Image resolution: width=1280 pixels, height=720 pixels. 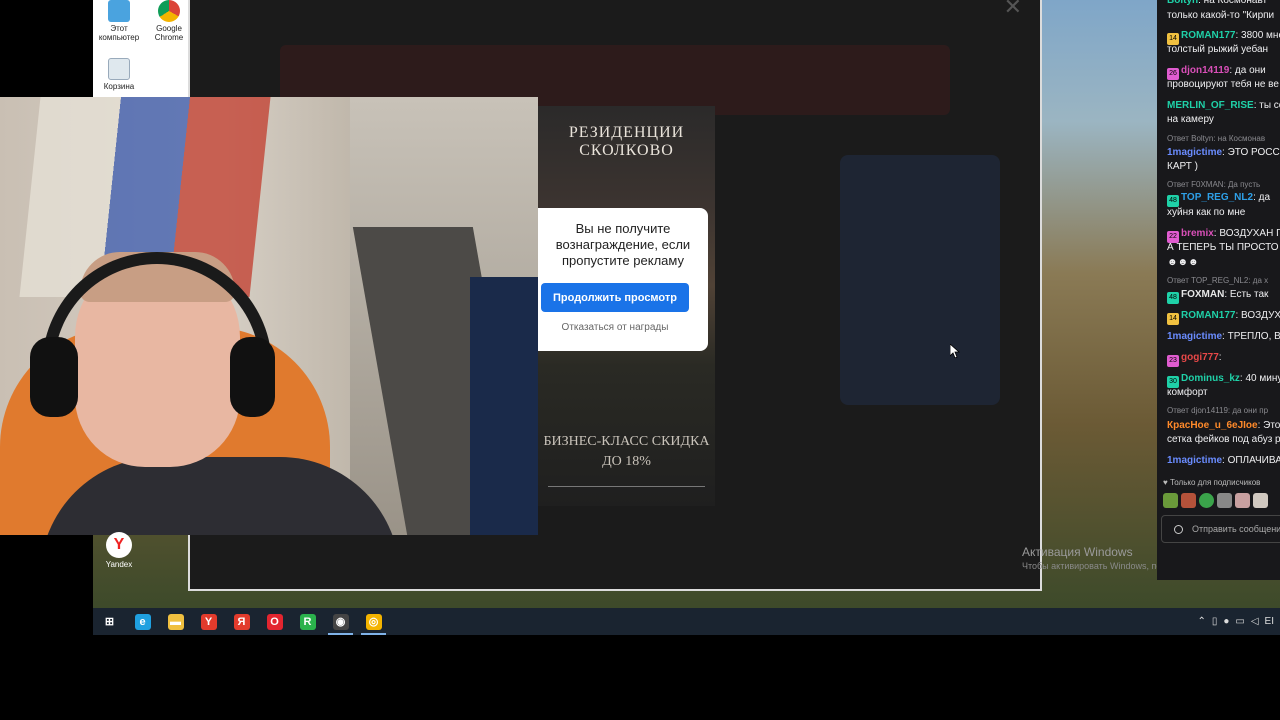 I want to click on chat-message: 1magictime: ЭТО РОССЭ, so click(x=1223, y=153).